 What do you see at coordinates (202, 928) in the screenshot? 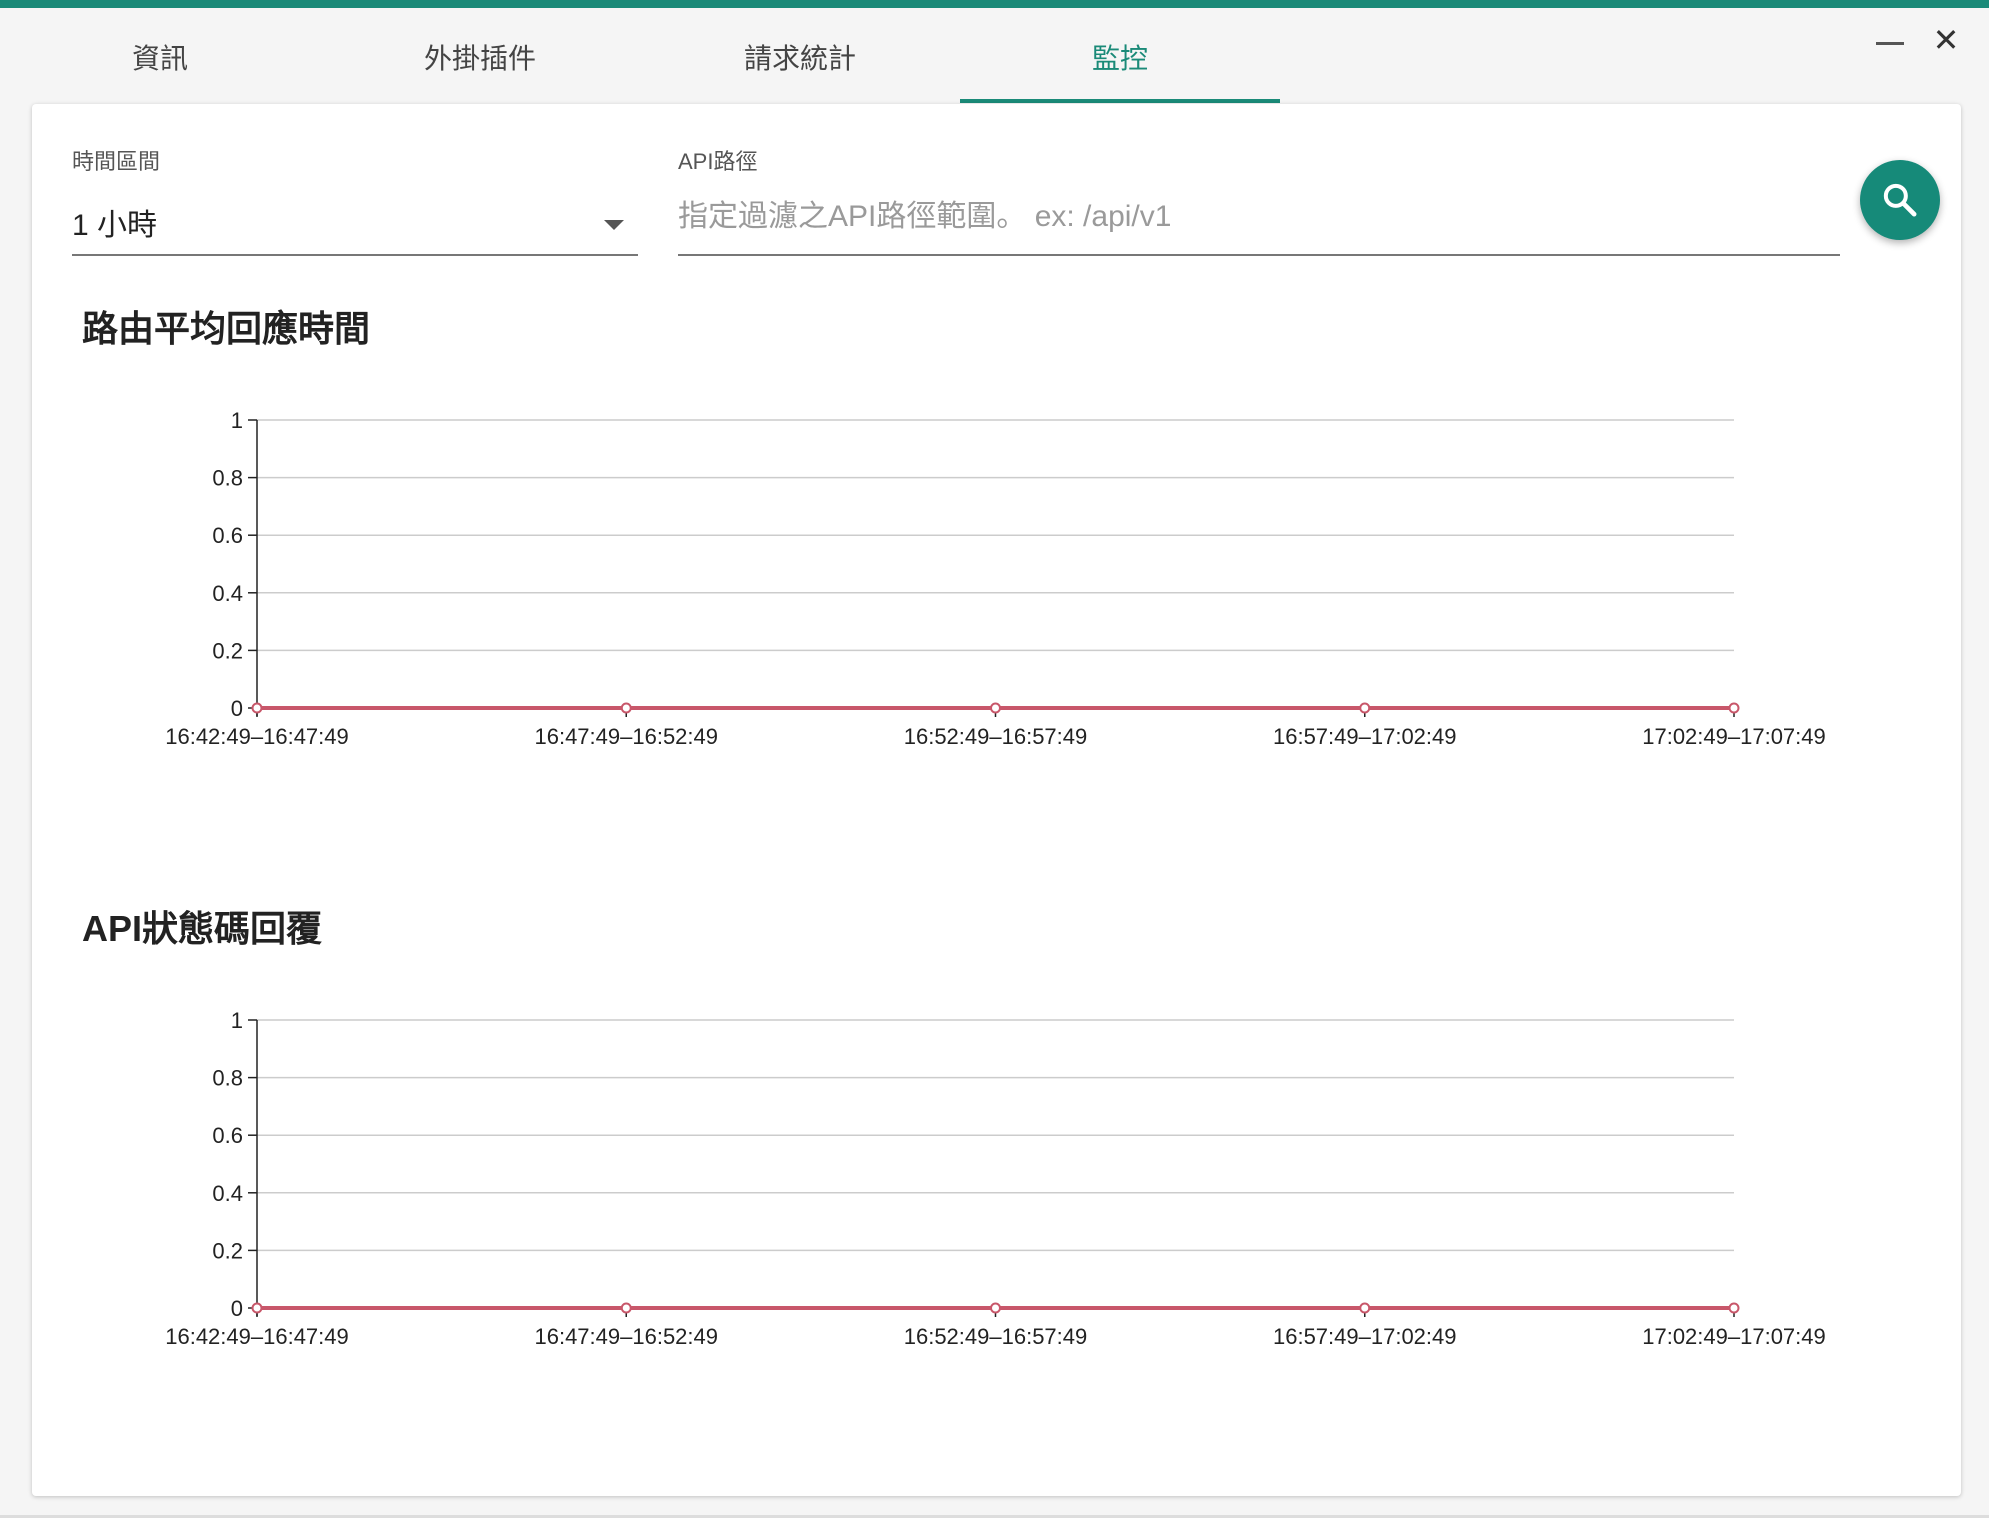
I see `chart-title-status-codes: API狀態碼回覆` at bounding box center [202, 928].